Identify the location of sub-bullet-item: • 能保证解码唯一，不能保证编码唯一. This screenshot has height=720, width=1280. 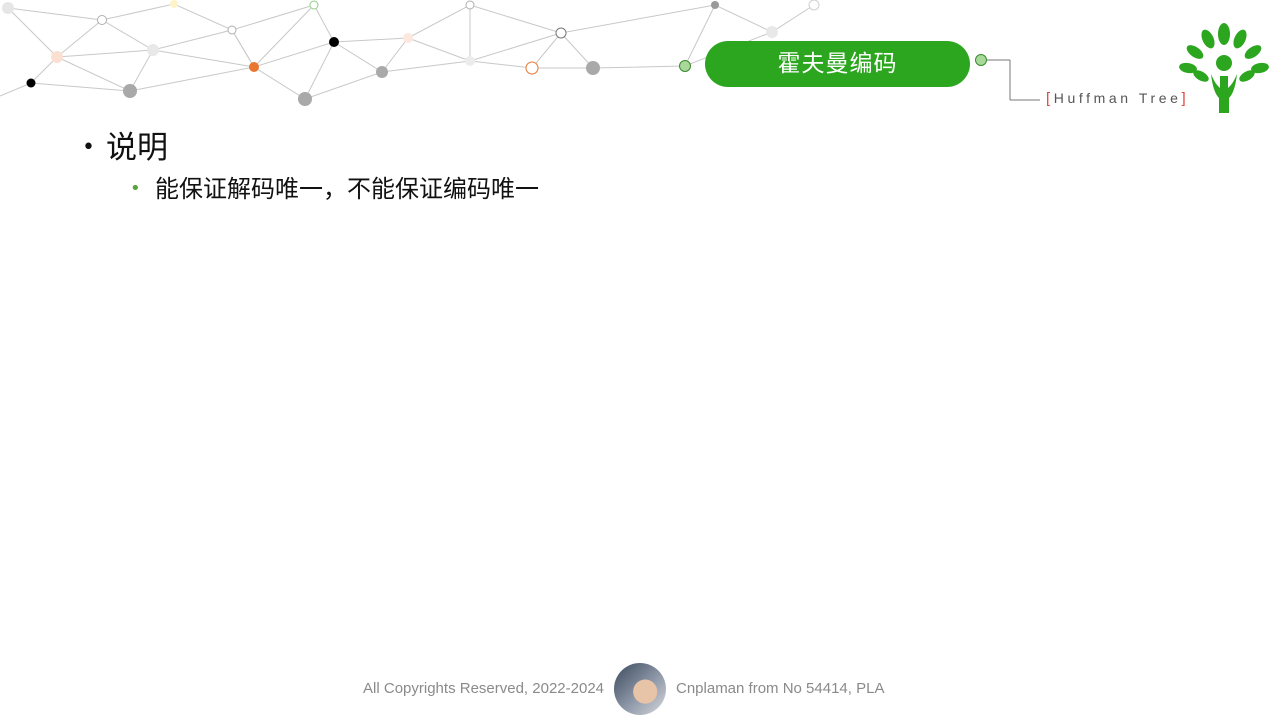
(334, 186).